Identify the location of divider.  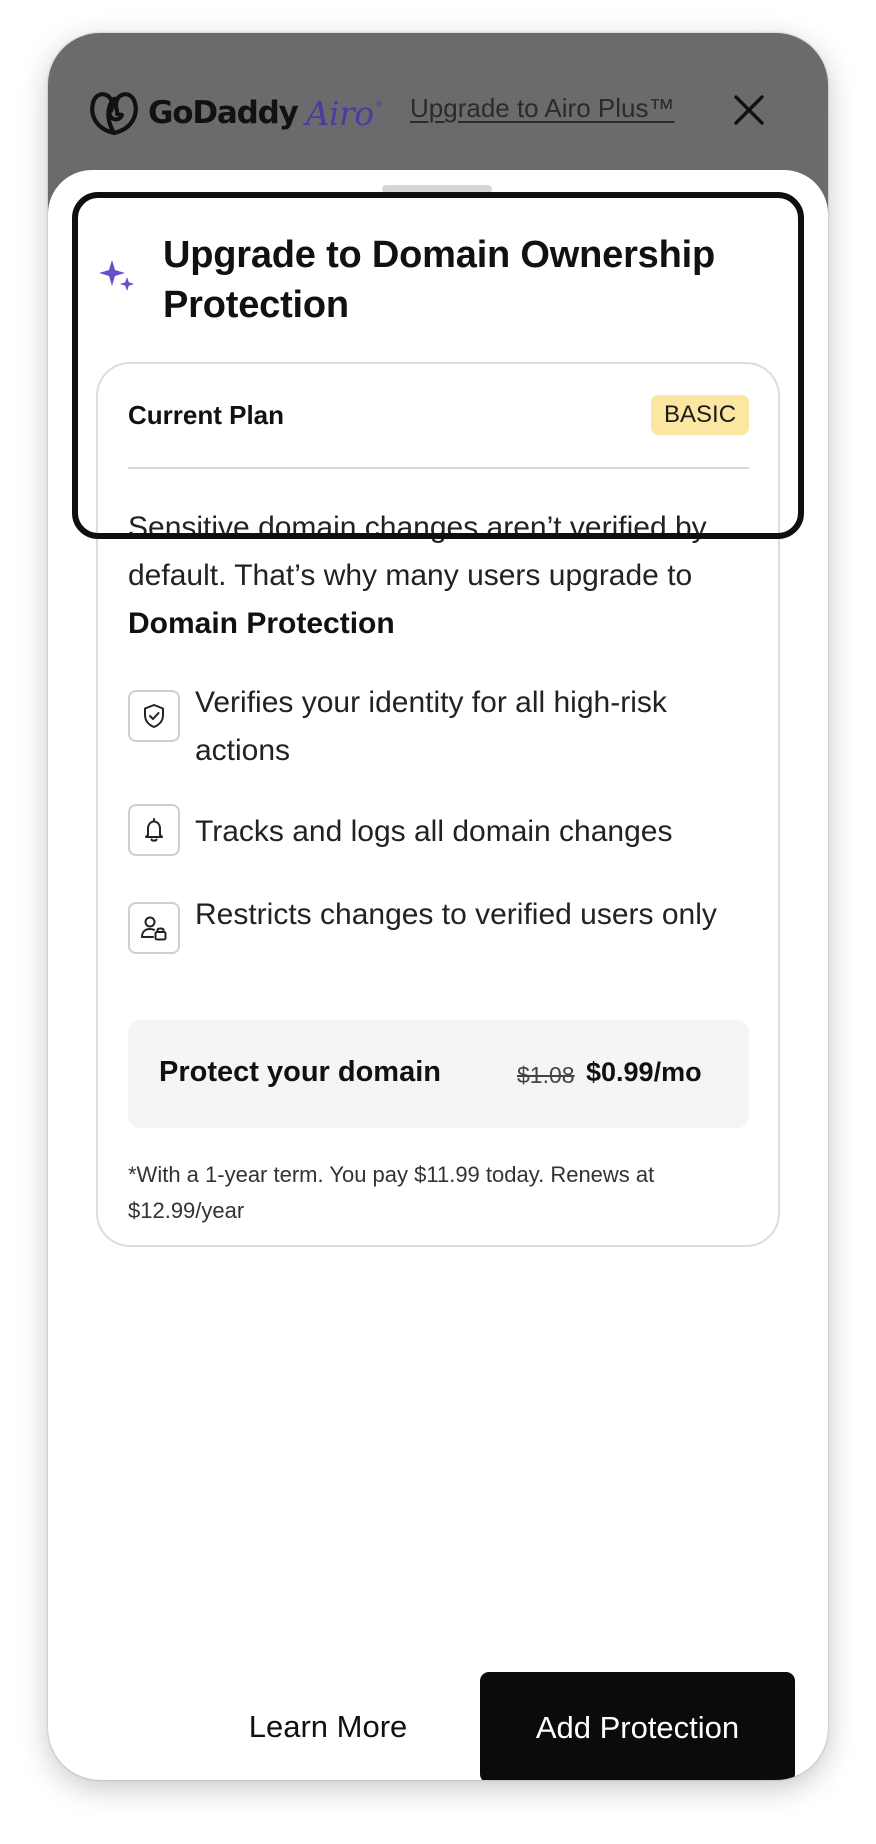
(438, 468).